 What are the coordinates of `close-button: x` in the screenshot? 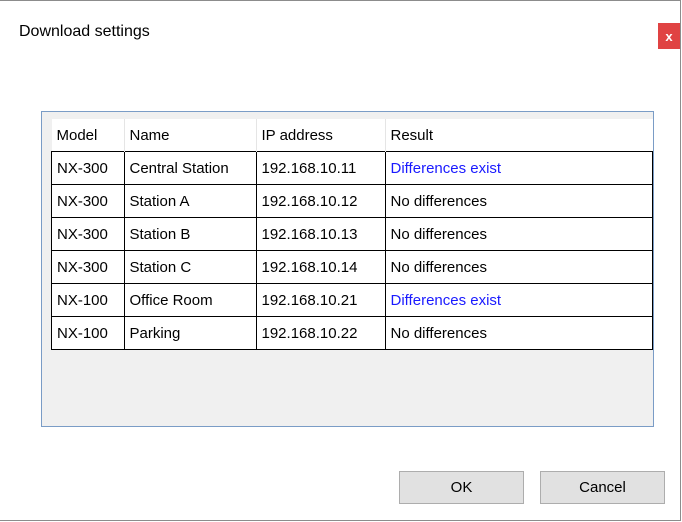 It's located at (669, 36).